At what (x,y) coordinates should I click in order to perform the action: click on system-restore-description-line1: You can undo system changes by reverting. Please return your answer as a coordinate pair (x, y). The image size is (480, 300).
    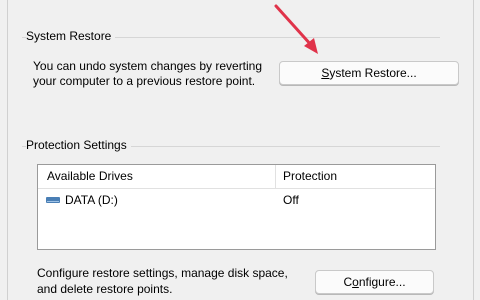
    Looking at the image, I should click on (148, 66).